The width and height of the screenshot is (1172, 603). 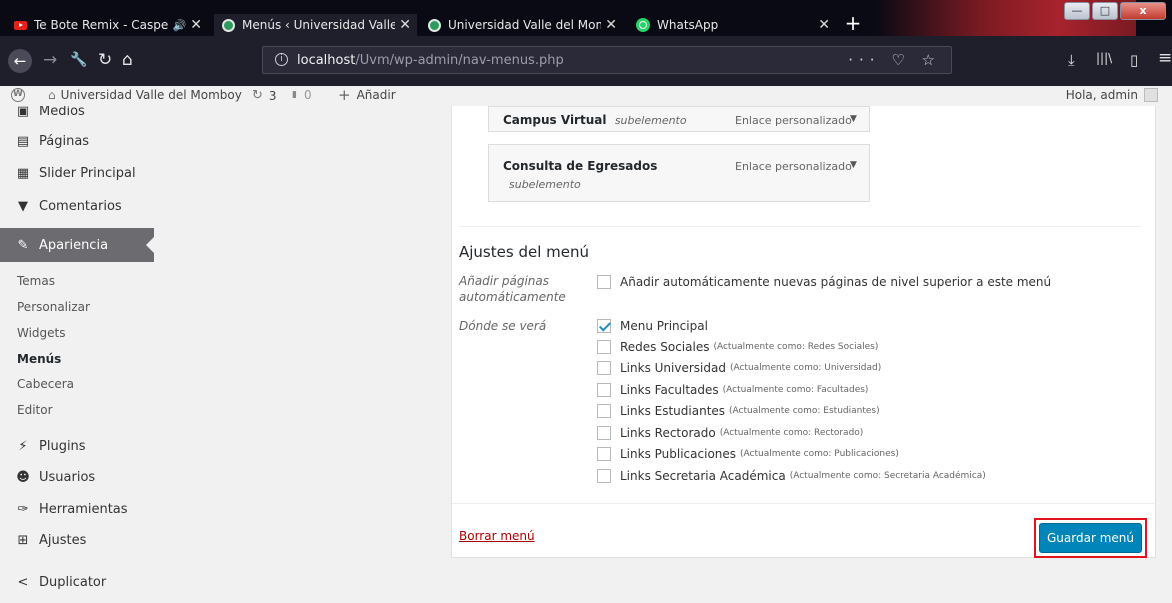 What do you see at coordinates (23, 173) in the screenshot?
I see `slider-icon: ▦` at bounding box center [23, 173].